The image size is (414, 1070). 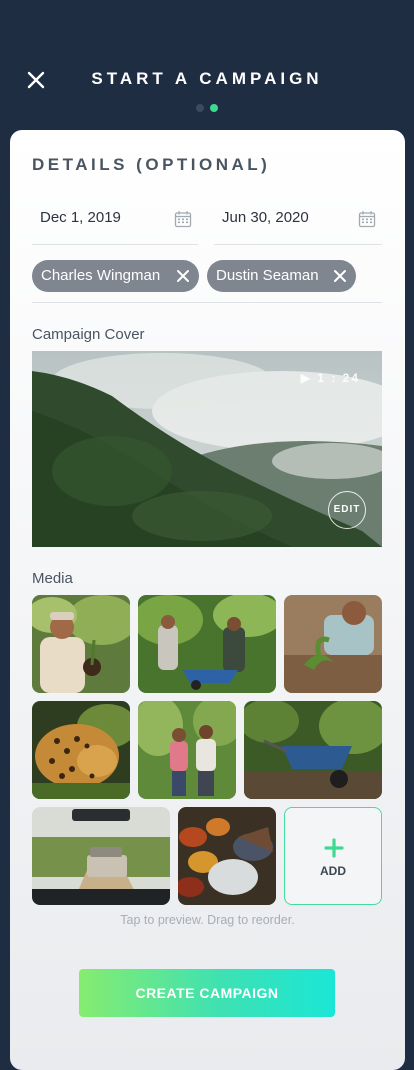 I want to click on planting-image, so click(x=333, y=644).